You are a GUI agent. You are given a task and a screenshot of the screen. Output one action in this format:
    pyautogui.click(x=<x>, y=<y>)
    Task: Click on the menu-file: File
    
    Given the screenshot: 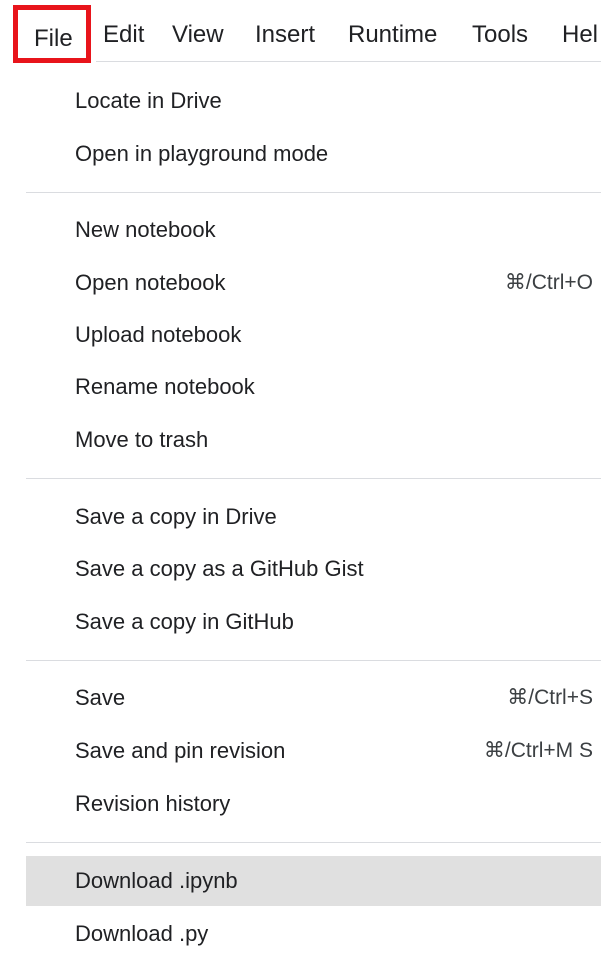 What is the action you would take?
    pyautogui.click(x=52, y=34)
    